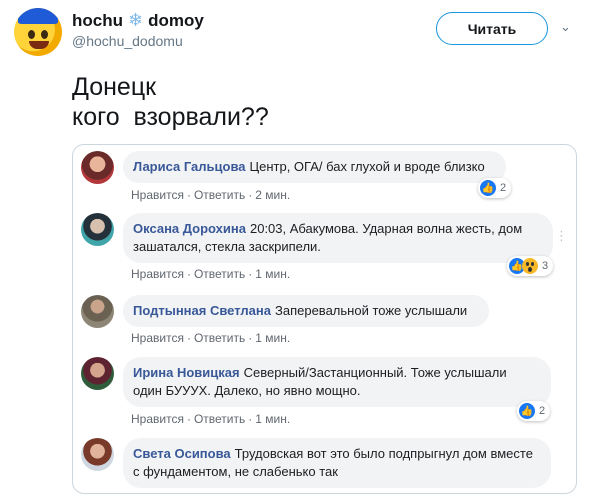  I want to click on wow-icon, so click(530, 266).